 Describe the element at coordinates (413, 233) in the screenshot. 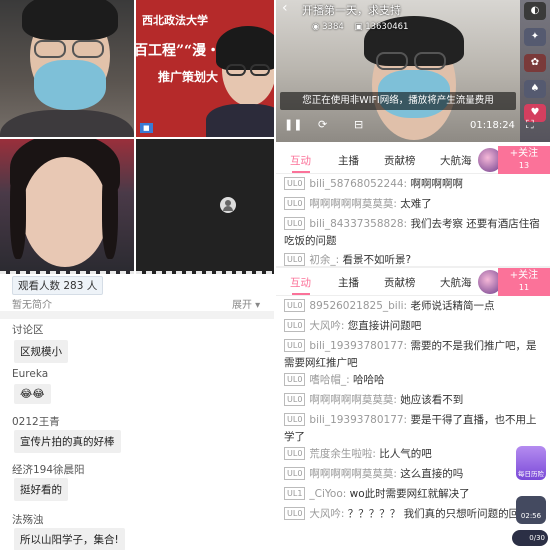

I see `chat-message: UL0 bili_84337358828: 我们去考察 还要有酒店住宿吃饭的问题` at that location.